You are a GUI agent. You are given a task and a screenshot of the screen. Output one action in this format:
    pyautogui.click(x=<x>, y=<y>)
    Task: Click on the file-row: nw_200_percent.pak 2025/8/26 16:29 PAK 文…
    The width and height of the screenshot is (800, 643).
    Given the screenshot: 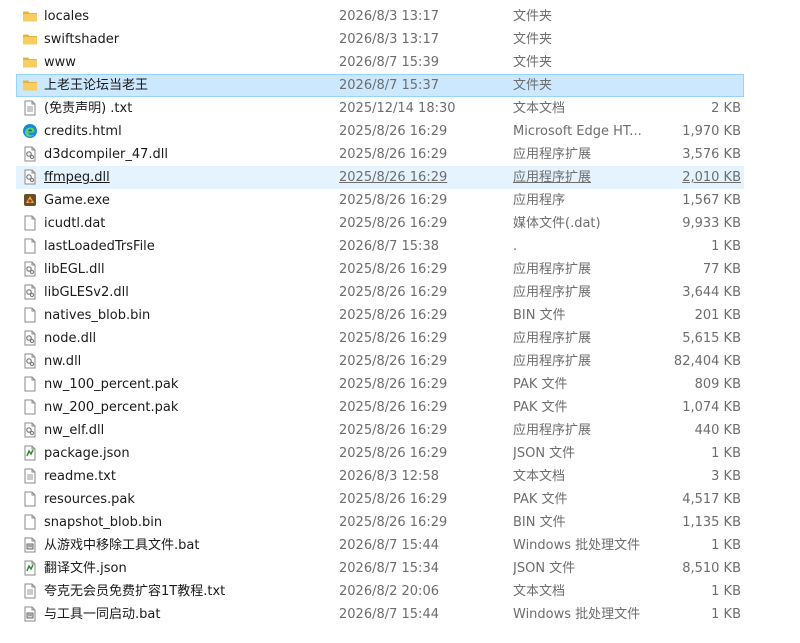 What is the action you would take?
    pyautogui.click(x=380, y=407)
    